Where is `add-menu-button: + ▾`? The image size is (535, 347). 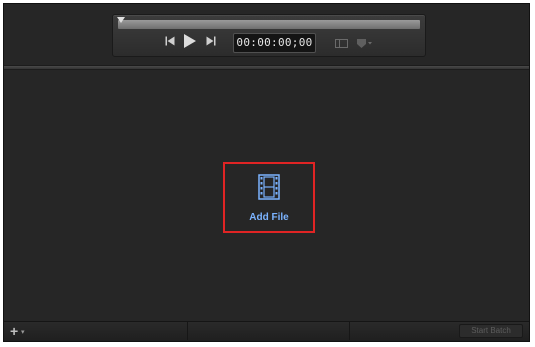
add-menu-button: + ▾ is located at coordinates (19, 331).